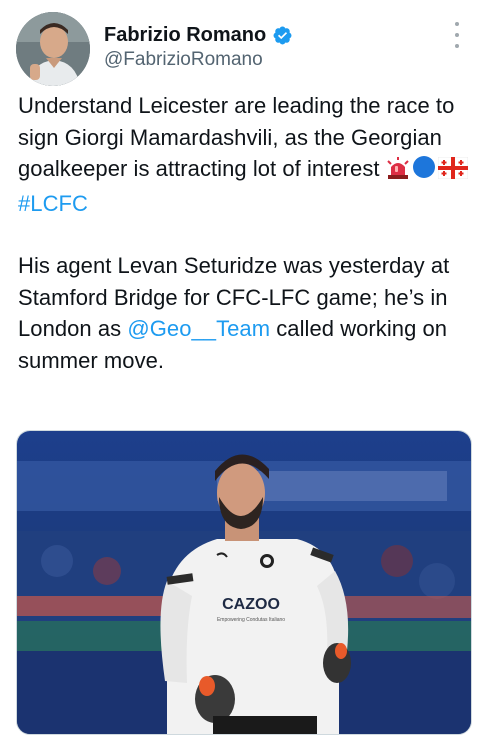 Image resolution: width=486 pixels, height=750 pixels. I want to click on more-options-icon, so click(457, 35).